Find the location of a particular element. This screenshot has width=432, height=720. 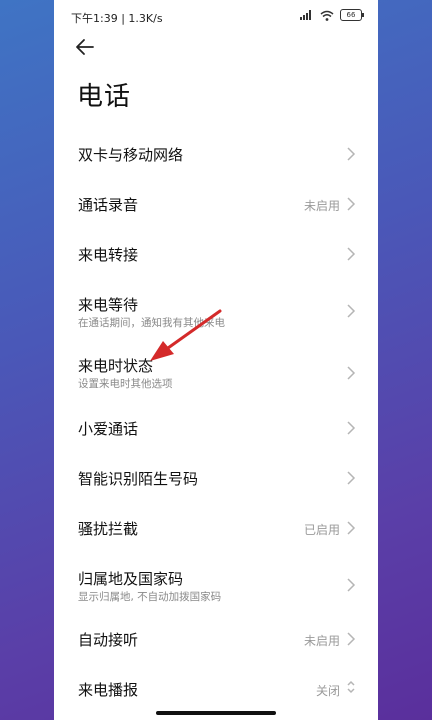

signal-icon is located at coordinates (305, 15).